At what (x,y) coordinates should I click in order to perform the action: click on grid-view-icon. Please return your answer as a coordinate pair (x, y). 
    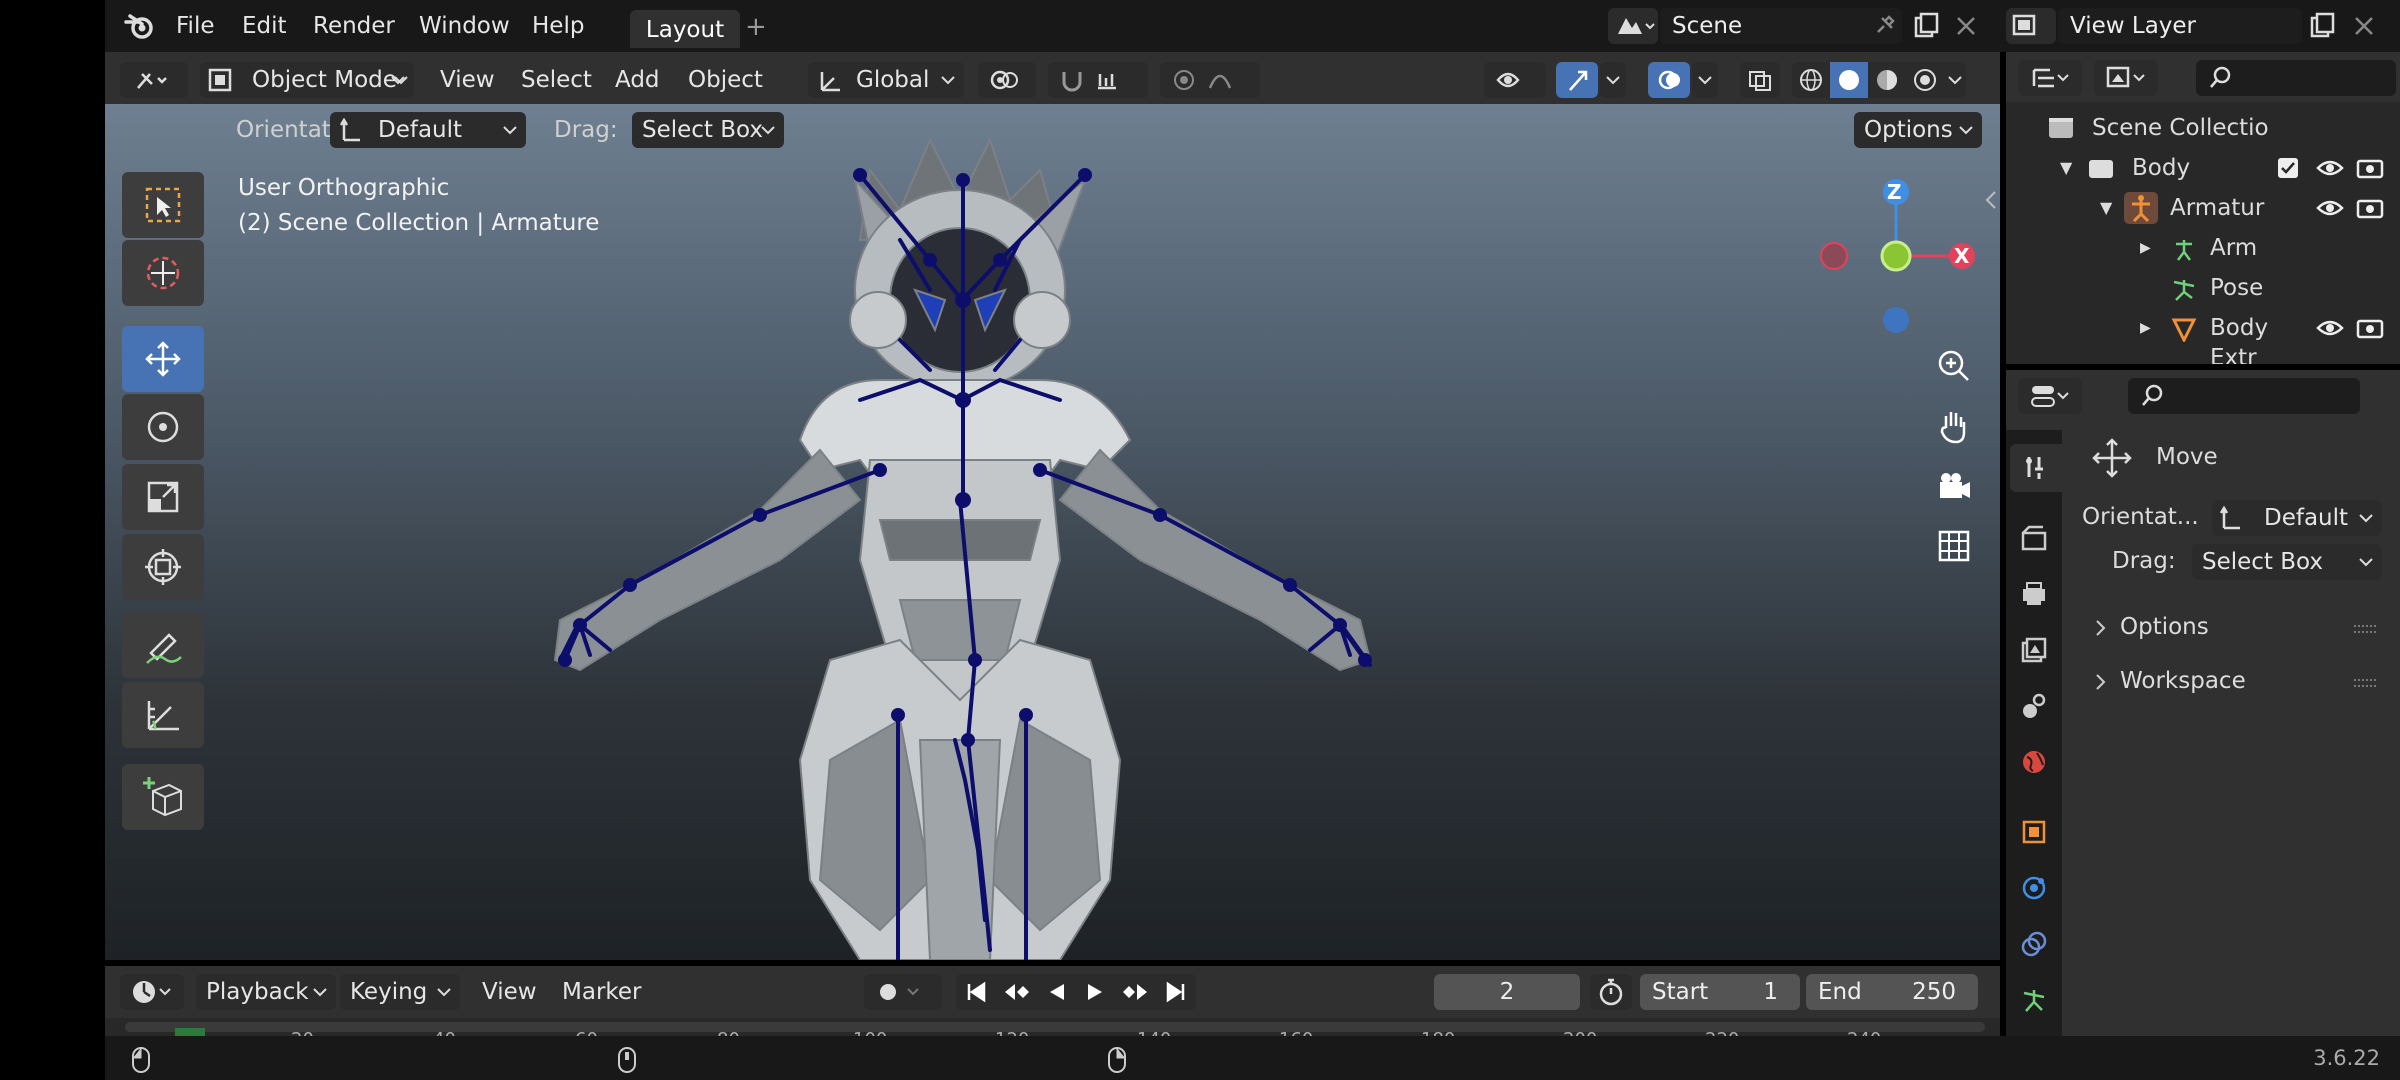
    Looking at the image, I should click on (1954, 546).